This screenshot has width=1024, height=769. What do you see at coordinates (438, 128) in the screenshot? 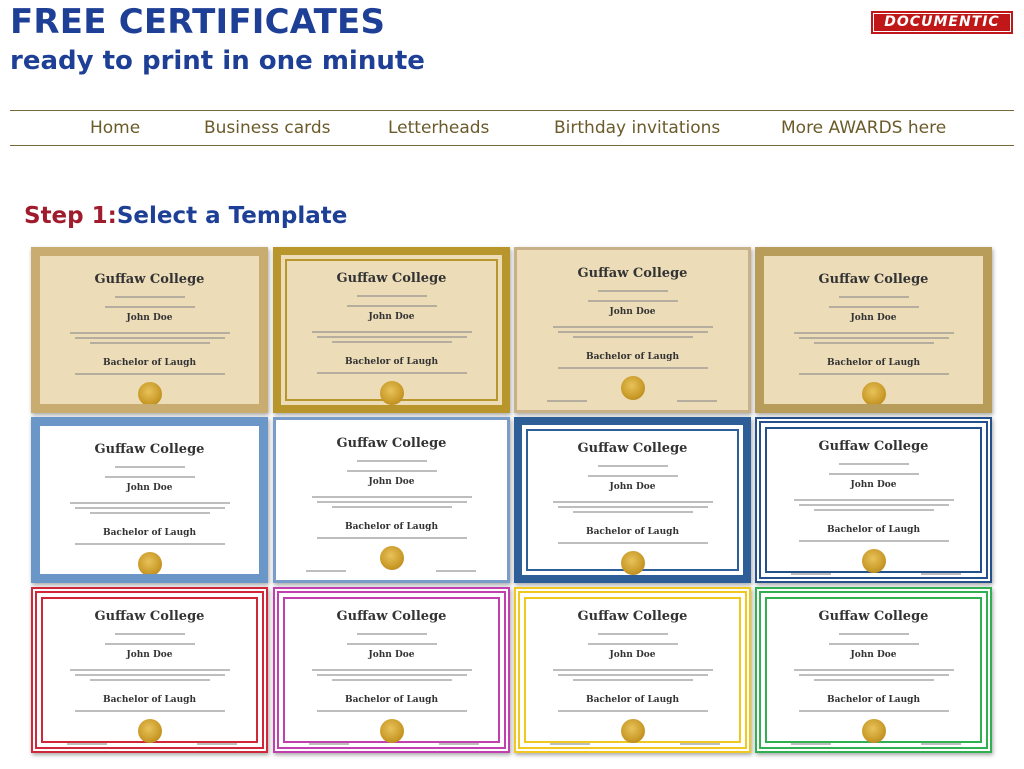
I see `nav-letterheads: Letterheads` at bounding box center [438, 128].